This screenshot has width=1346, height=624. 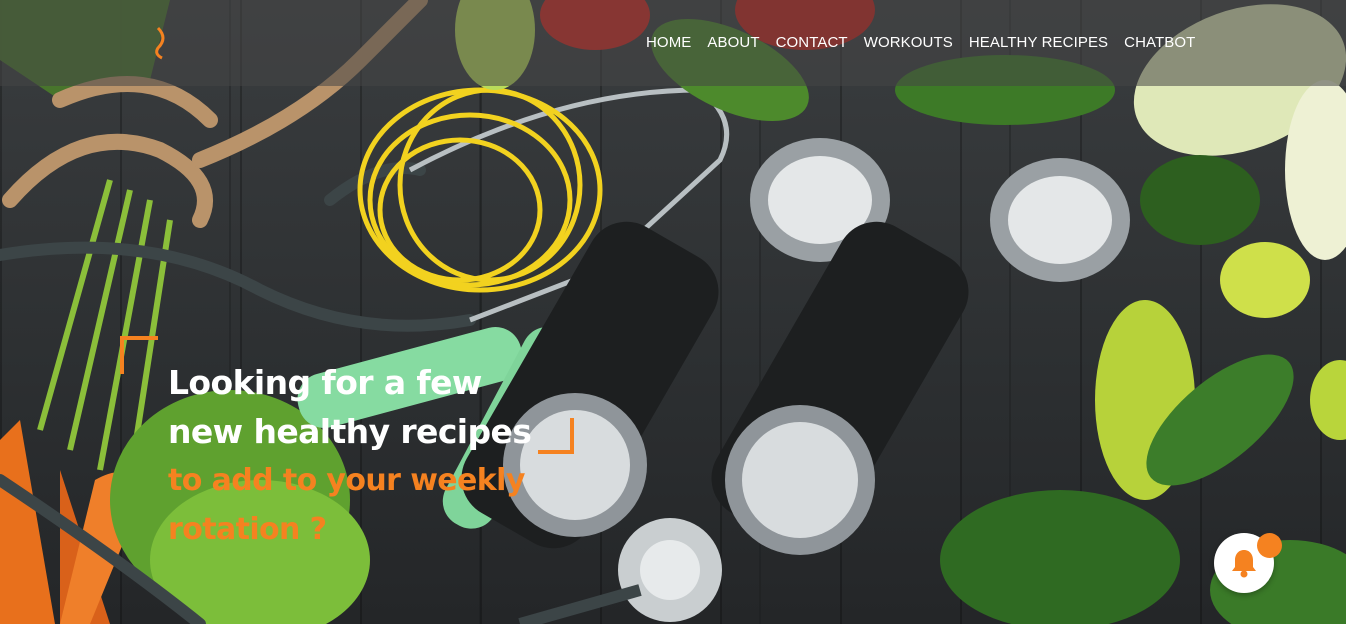 What do you see at coordinates (358, 407) in the screenshot?
I see `hero-headline: Looking for a few new healthy recipes` at bounding box center [358, 407].